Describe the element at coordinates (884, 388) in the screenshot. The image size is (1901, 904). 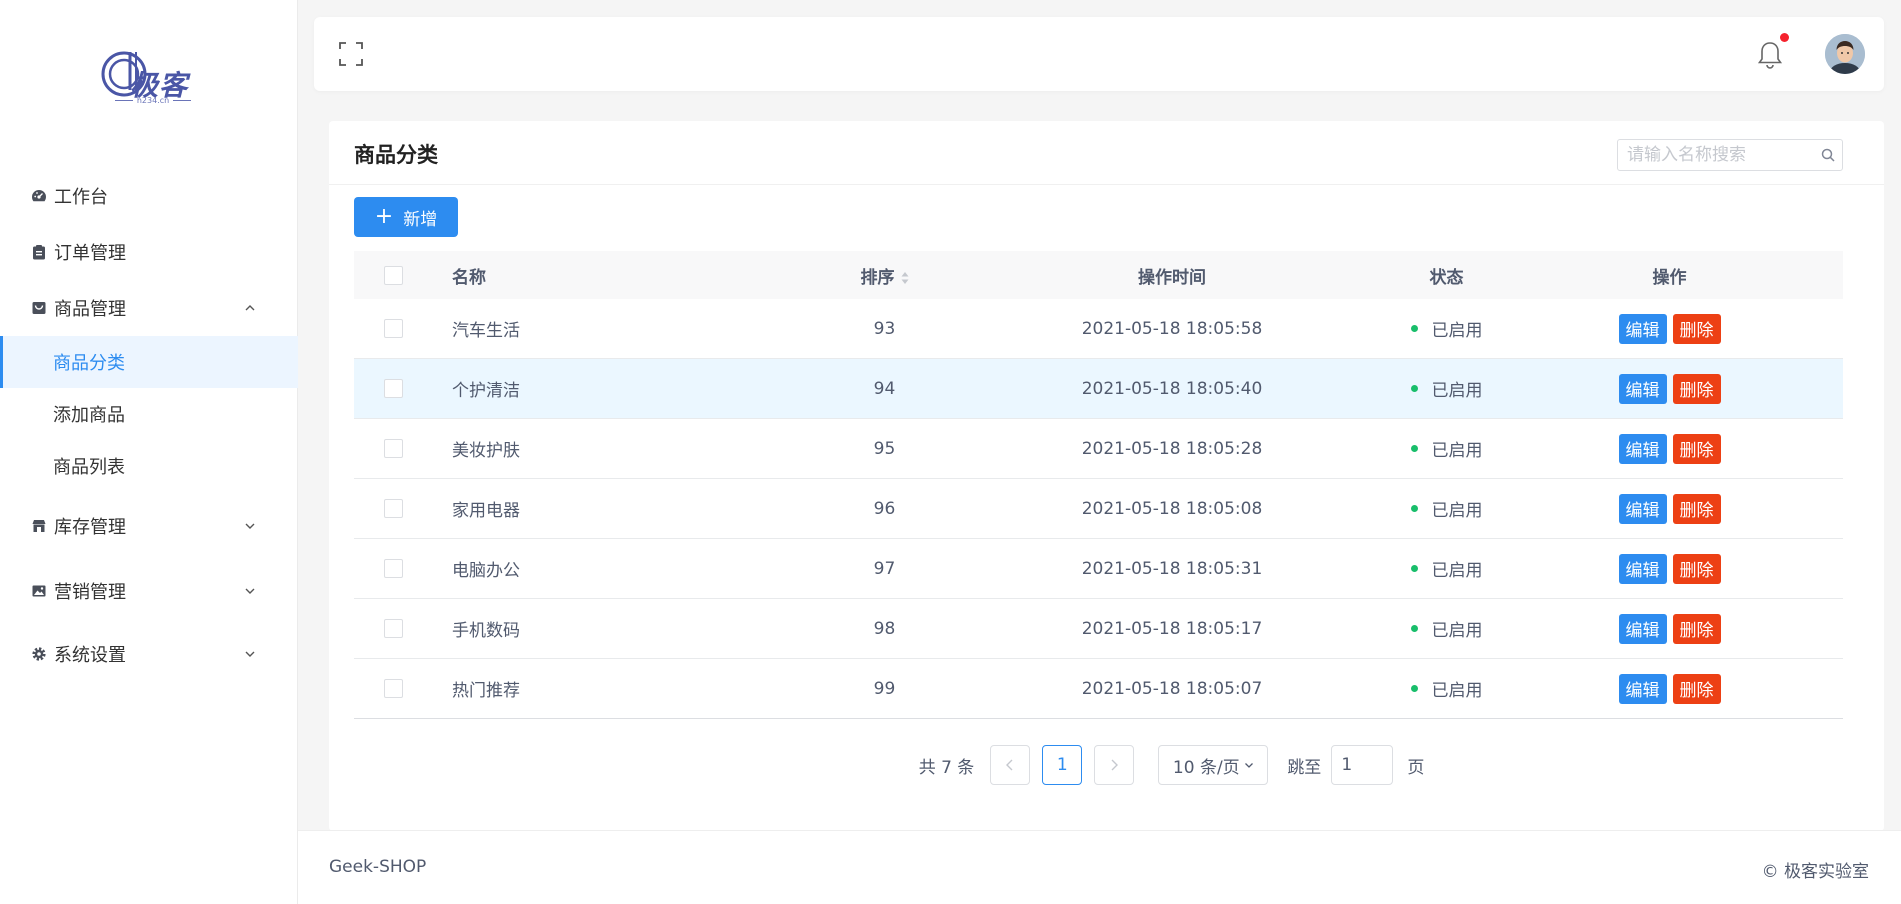
I see `cell-sort: 94` at that location.